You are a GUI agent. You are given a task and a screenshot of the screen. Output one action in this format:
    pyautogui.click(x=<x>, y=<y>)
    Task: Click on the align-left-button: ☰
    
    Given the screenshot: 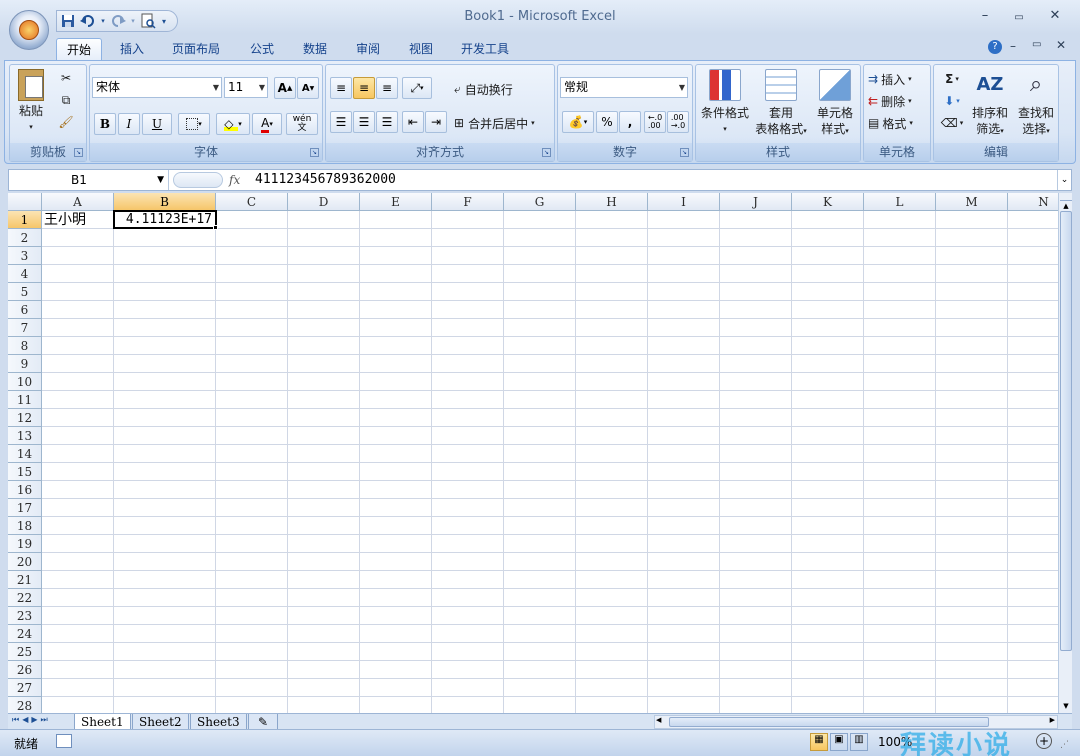 What is the action you would take?
    pyautogui.click(x=341, y=122)
    